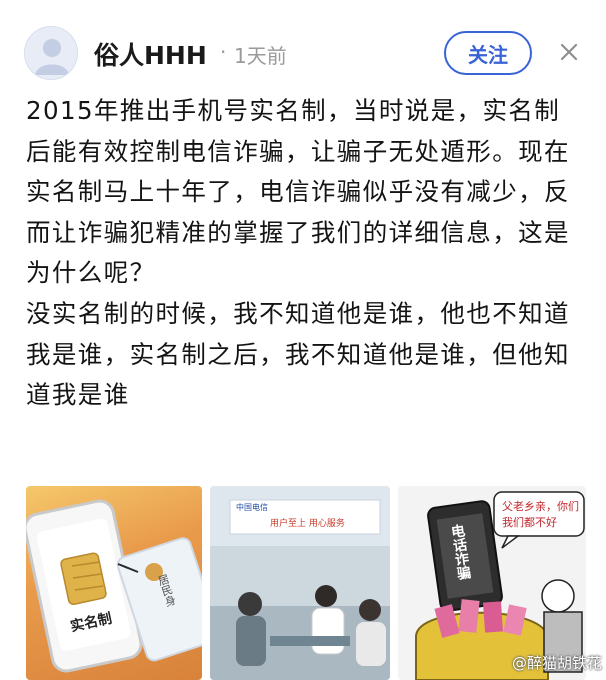 Image resolution: width=606 pixels, height=680 pixels. Describe the element at coordinates (252, 507) in the screenshot. I see `telecom-logo-text: 中国电信` at that location.